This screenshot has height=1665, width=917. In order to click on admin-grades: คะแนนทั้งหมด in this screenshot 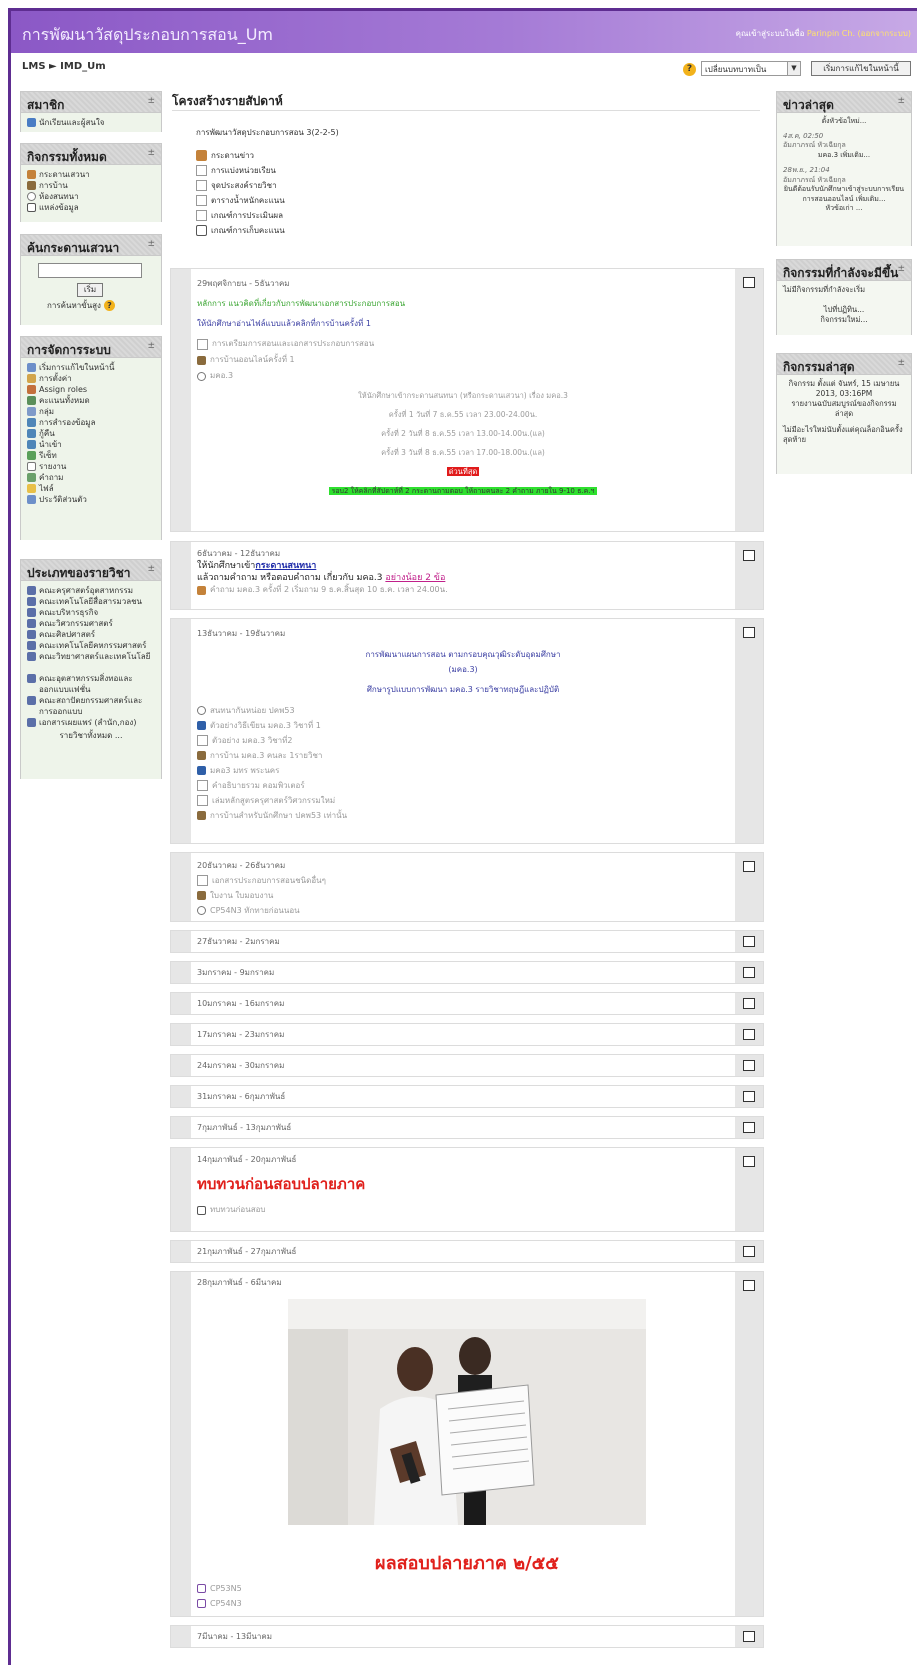, I will do `click(91, 400)`.